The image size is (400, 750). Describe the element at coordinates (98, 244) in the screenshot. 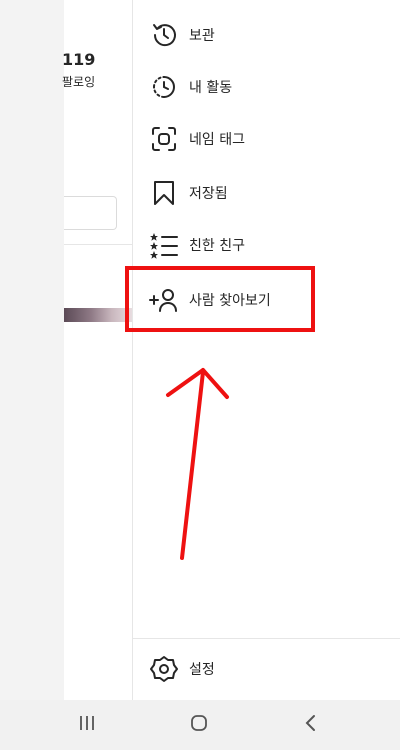

I see `background-divider` at that location.